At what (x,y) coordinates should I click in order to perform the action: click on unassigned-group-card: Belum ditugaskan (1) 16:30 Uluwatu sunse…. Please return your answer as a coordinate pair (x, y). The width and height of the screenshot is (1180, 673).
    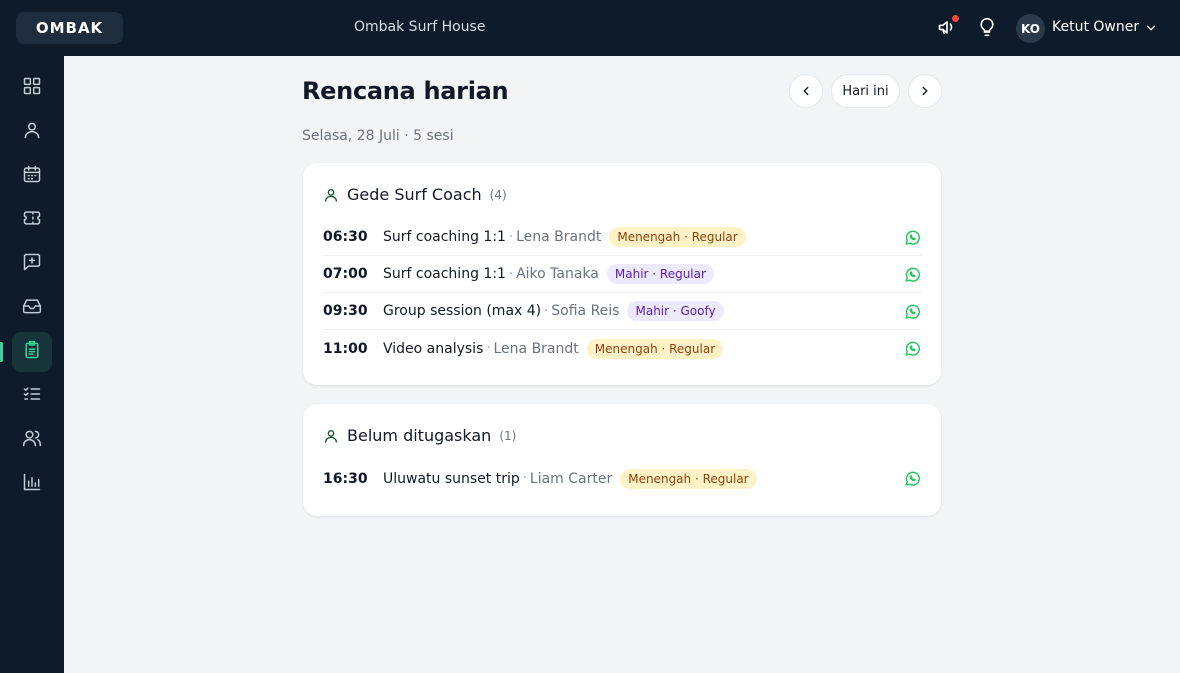
    Looking at the image, I should click on (622, 460).